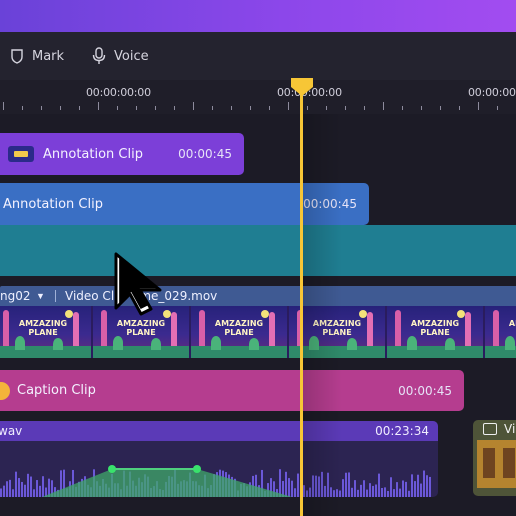 This screenshot has width=516, height=516. What do you see at coordinates (492, 92) in the screenshot?
I see `ruler-timecode: 00:00:00:00` at bounding box center [492, 92].